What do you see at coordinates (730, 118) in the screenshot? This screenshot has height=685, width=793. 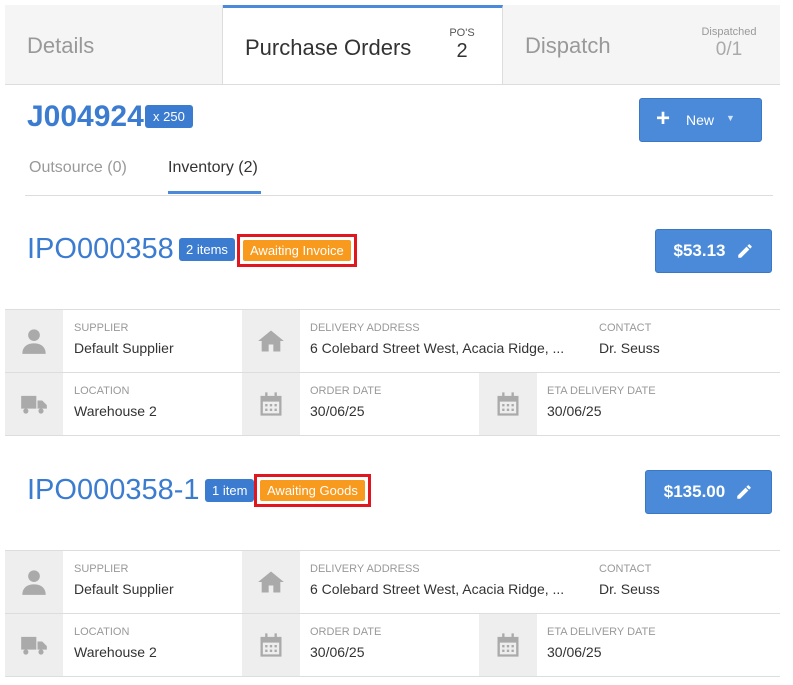 I see `caret-down-icon: ▼` at bounding box center [730, 118].